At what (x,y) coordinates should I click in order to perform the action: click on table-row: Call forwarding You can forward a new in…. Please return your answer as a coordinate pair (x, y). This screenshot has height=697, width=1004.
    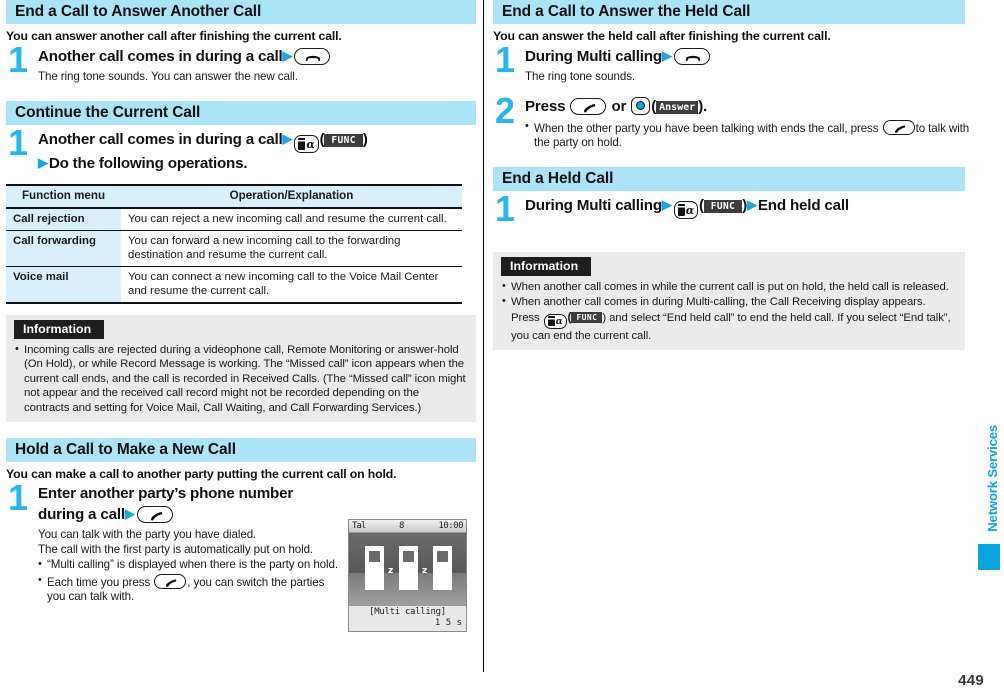
    Looking at the image, I should click on (234, 248).